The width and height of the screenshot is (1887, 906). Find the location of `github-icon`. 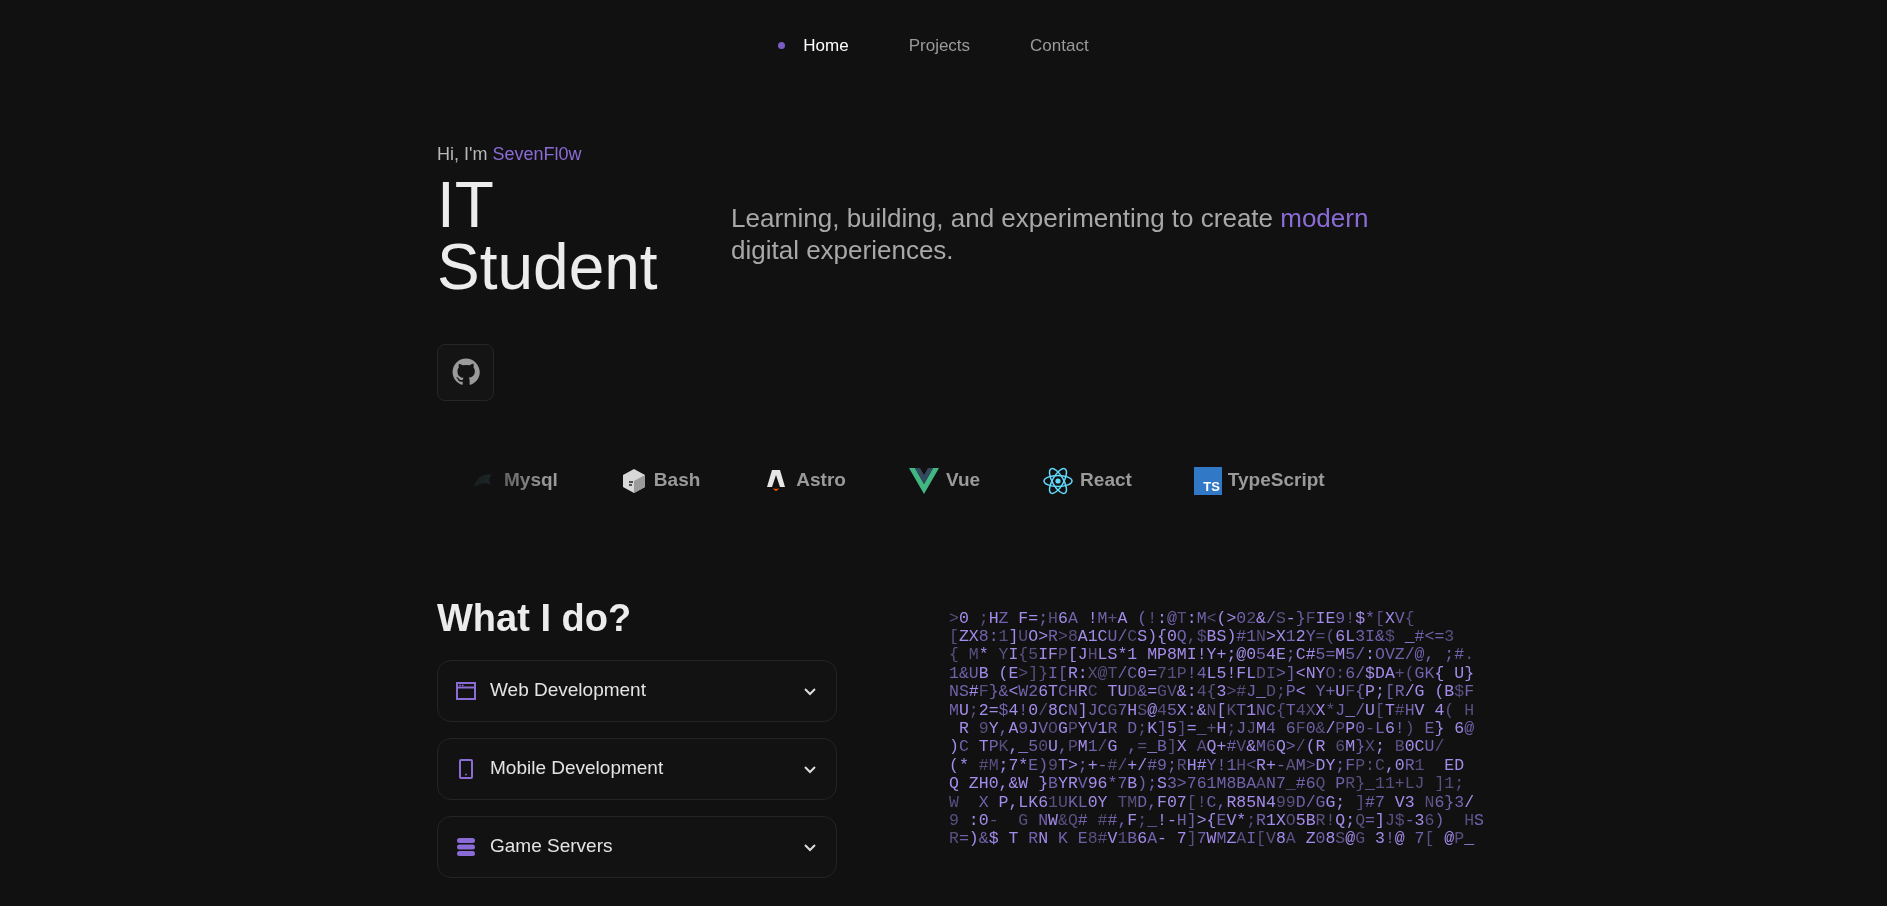

github-icon is located at coordinates (465, 372).